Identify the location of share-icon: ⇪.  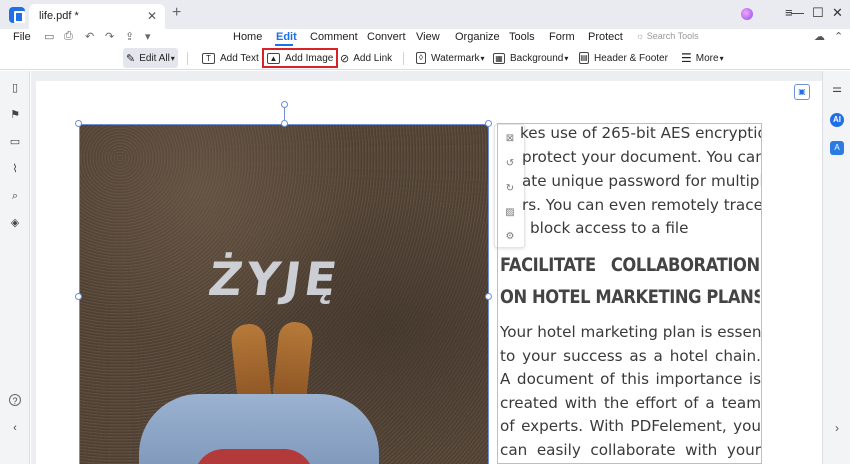
(129, 36).